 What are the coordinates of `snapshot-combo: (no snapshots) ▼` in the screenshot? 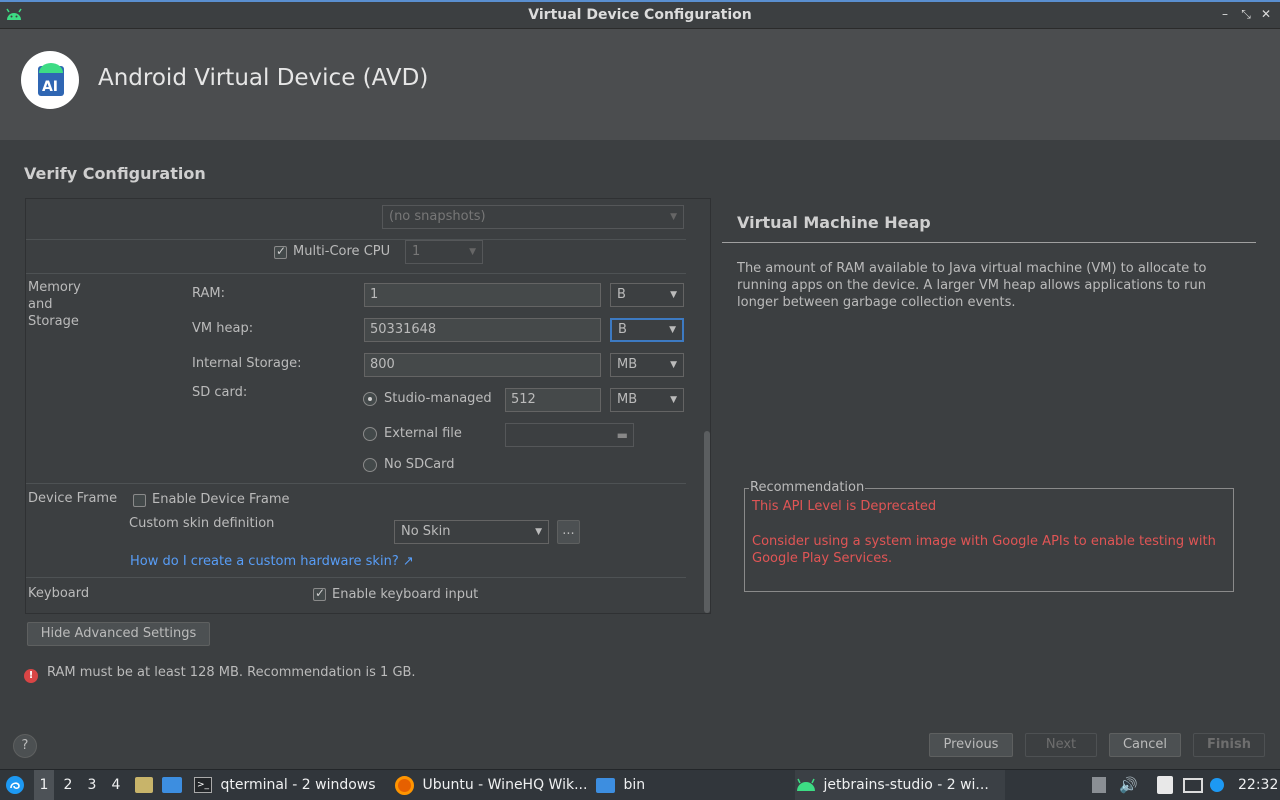 It's located at (533, 217).